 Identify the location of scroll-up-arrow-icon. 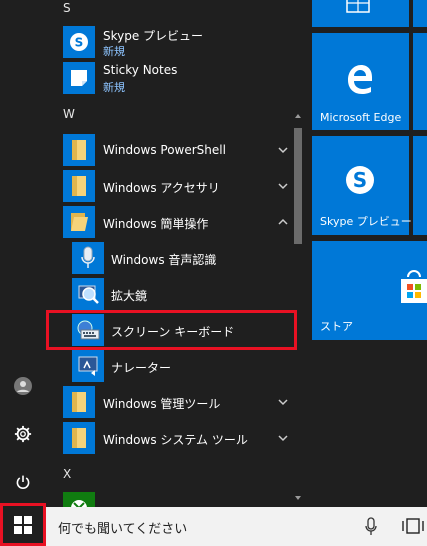
(298, 116).